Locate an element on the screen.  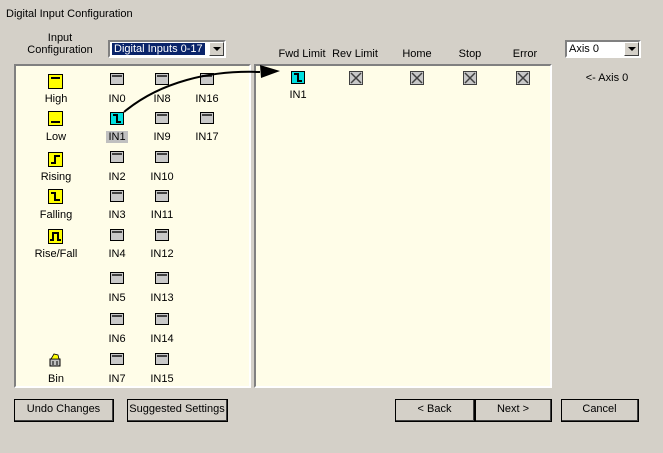
trash-bin-icon is located at coordinates (55, 360).